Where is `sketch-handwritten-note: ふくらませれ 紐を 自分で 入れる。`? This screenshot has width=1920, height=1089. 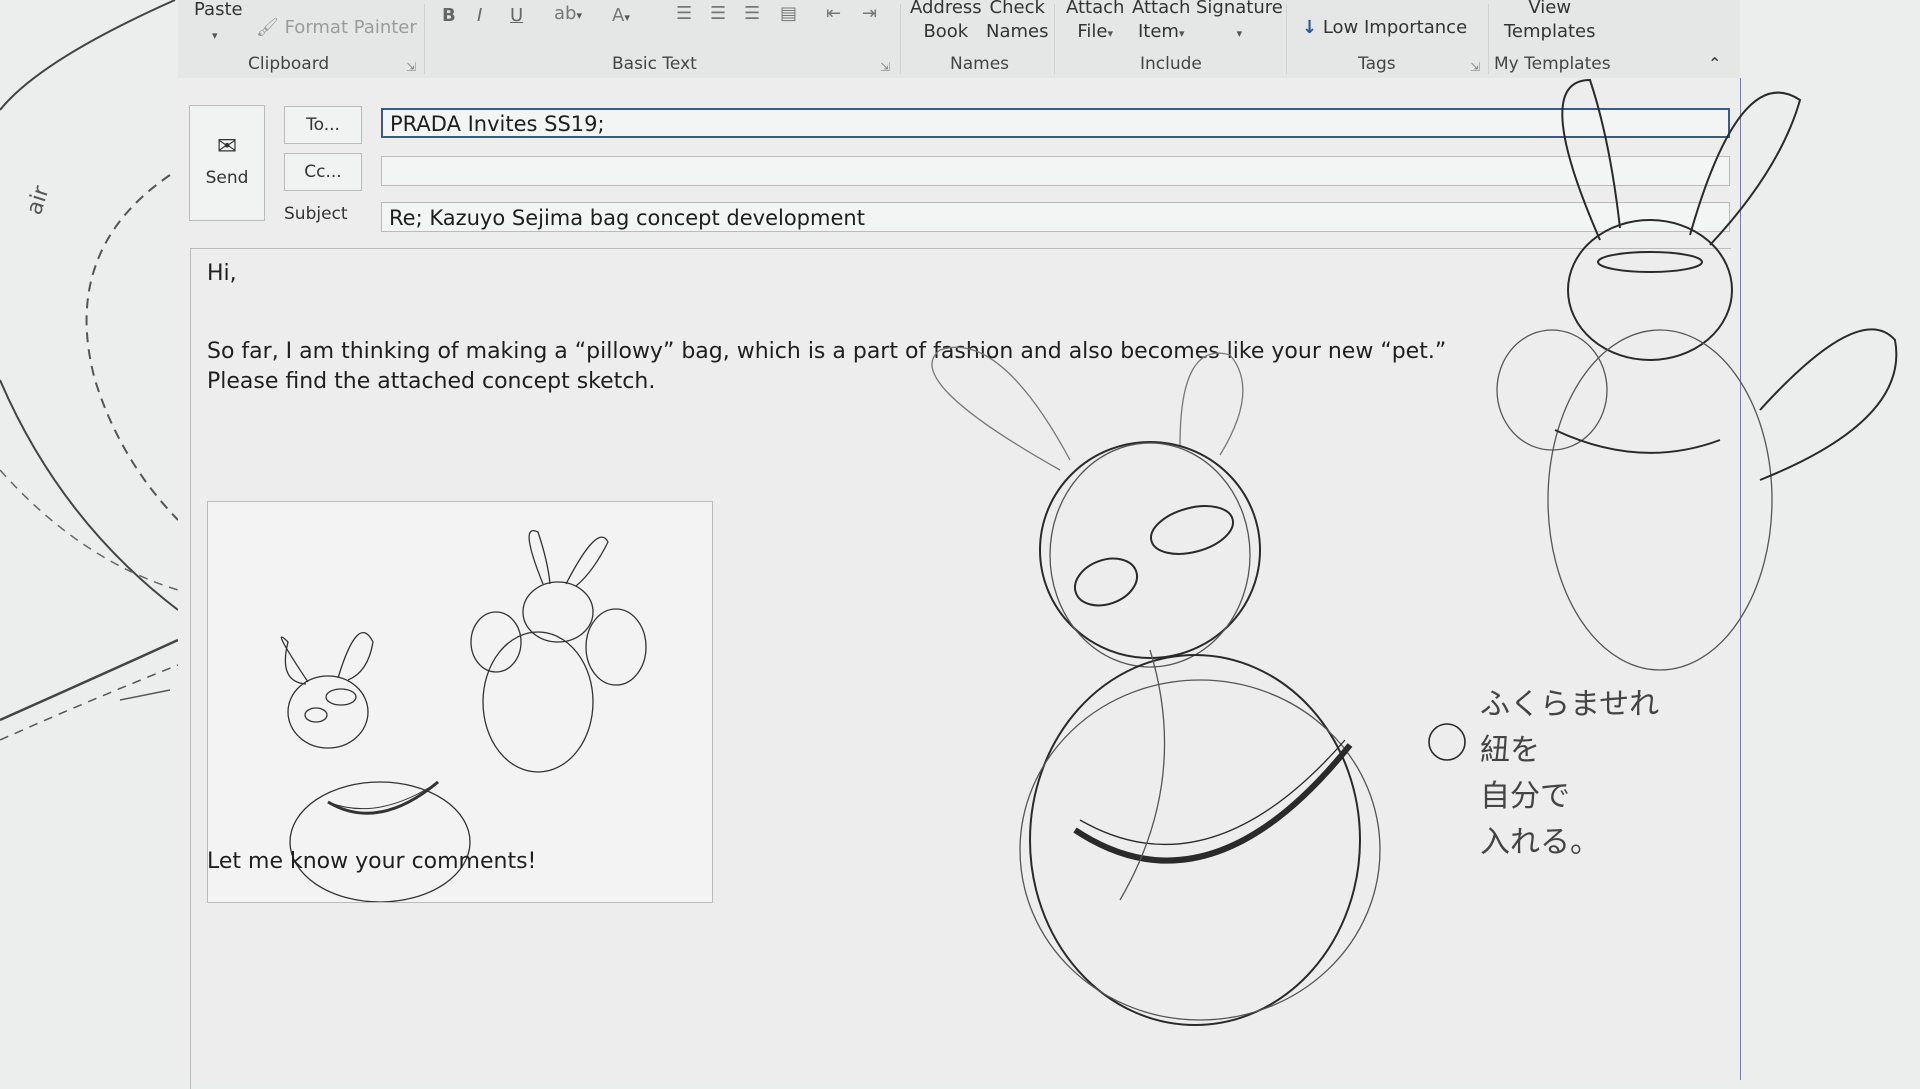
sketch-handwritten-note: ふくらませれ 紐を 自分で 入れる。 is located at coordinates (1569, 774).